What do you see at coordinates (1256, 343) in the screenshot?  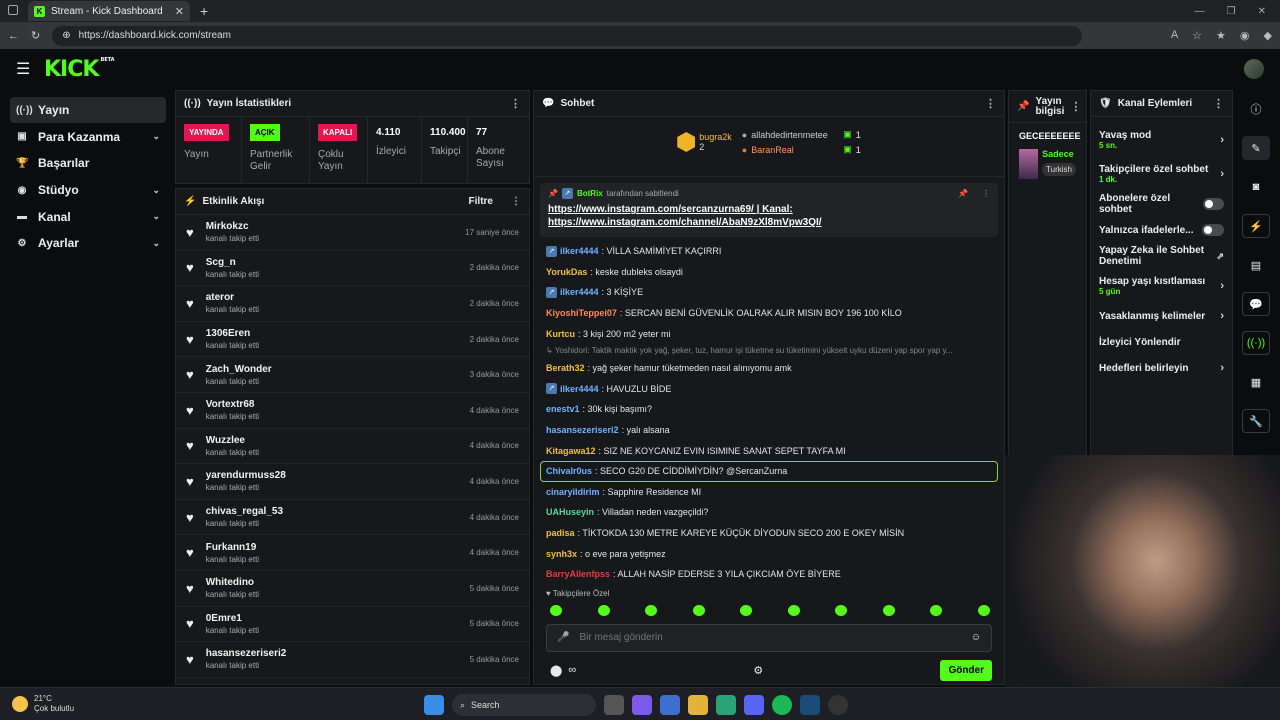 I see `broadcast-icon: ((·))` at bounding box center [1256, 343].